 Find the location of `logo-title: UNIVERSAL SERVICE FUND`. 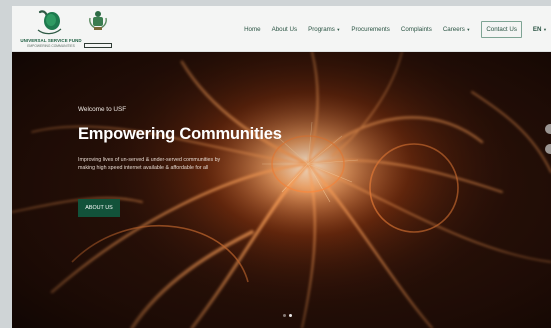

logo-title: UNIVERSAL SERVICE FUND is located at coordinates (51, 40).